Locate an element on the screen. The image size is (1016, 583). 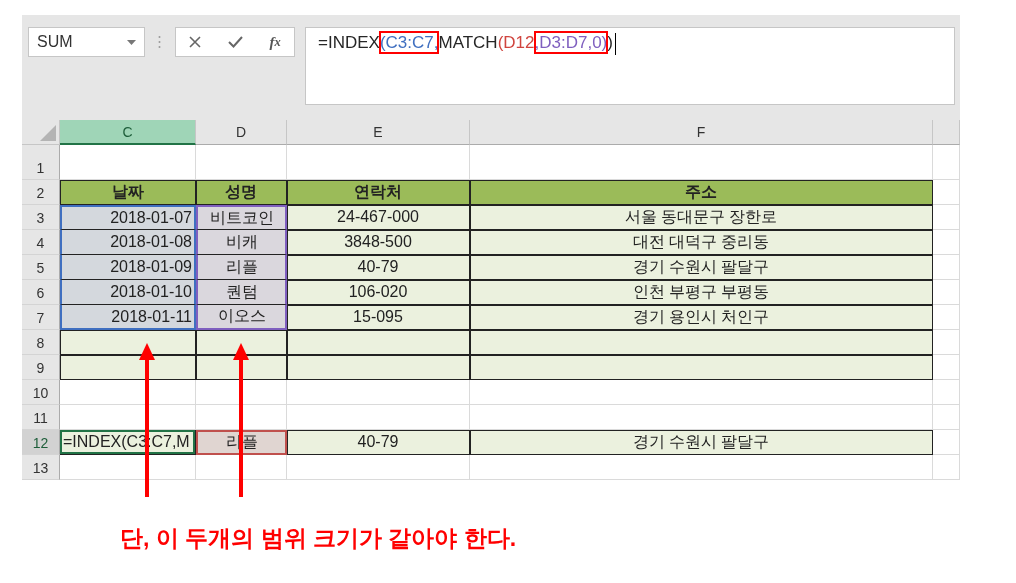
table-cell: 리플 is located at coordinates (241, 267).